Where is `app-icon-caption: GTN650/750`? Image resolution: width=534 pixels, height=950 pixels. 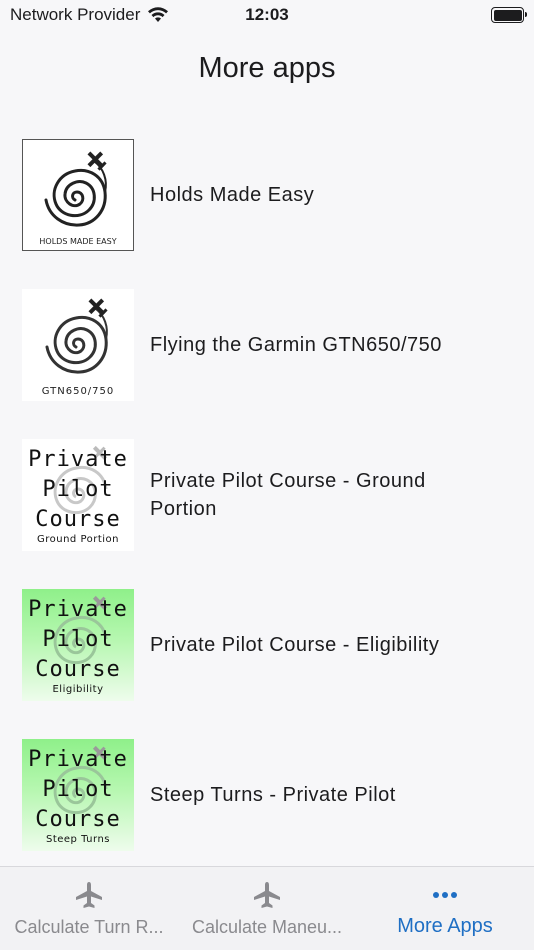 app-icon-caption: GTN650/750 is located at coordinates (78, 391).